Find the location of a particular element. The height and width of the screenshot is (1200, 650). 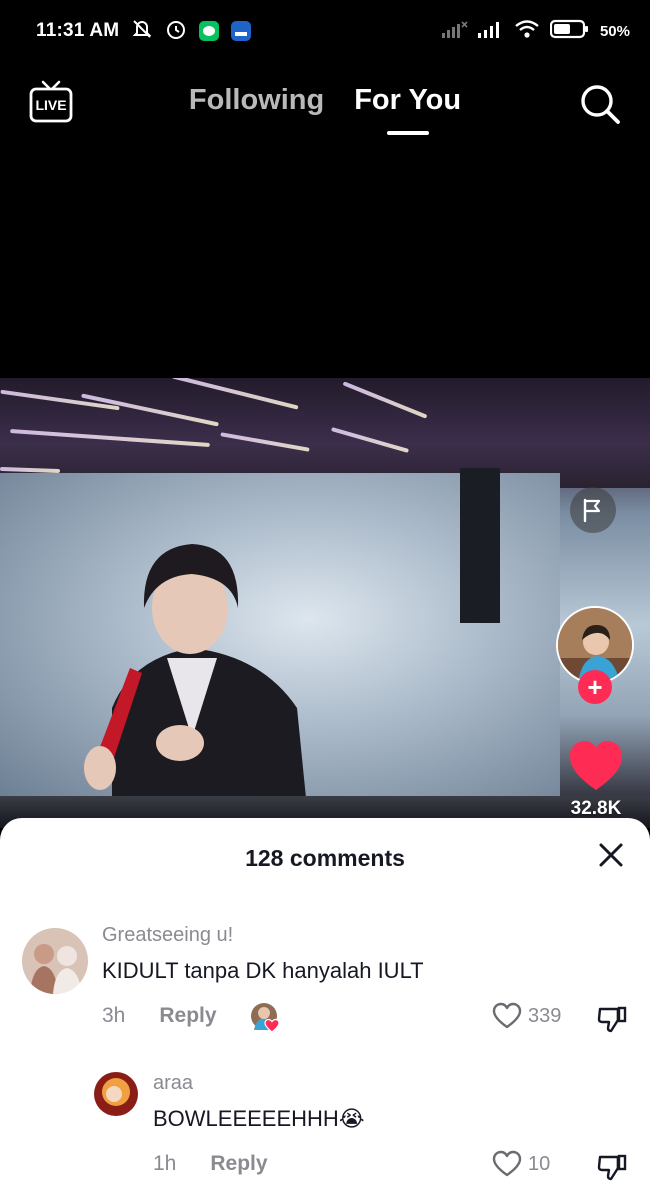

stage-ceiling is located at coordinates (325, 433).